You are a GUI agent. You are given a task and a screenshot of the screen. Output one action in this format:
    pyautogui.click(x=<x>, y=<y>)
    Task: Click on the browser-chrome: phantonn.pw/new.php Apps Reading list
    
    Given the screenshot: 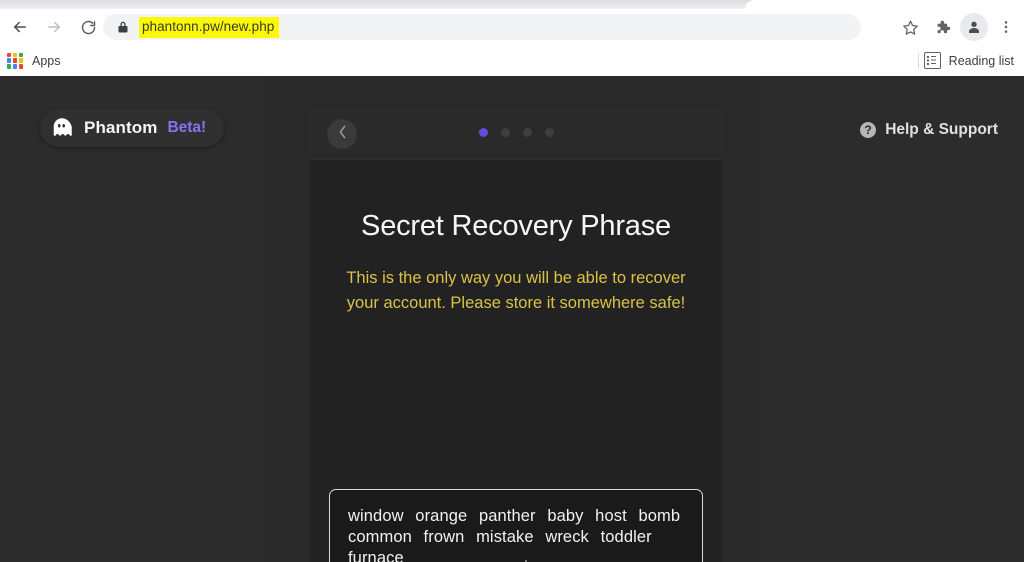 What is the action you would take?
    pyautogui.click(x=512, y=38)
    